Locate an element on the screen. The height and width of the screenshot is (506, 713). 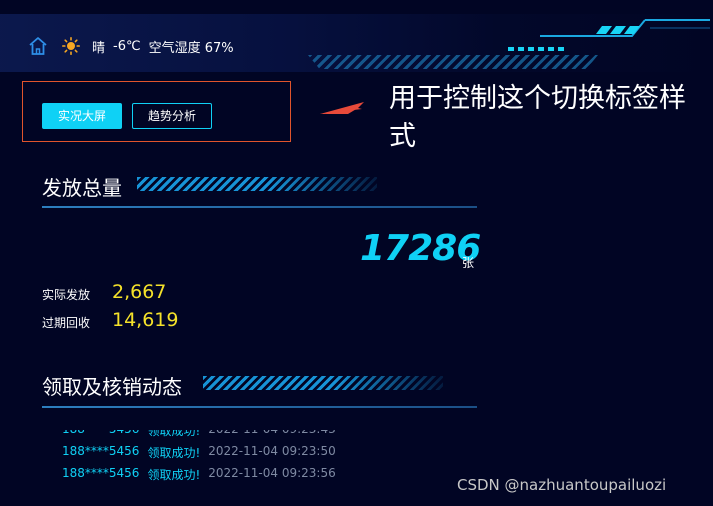
annotation-arrow-icon is located at coordinates (342, 108).